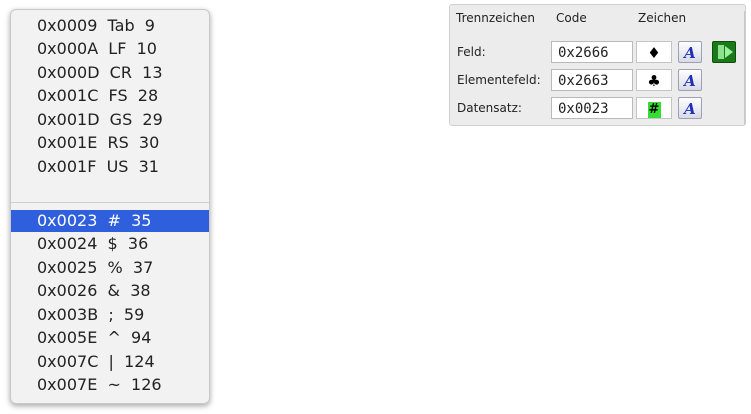  Describe the element at coordinates (110, 167) in the screenshot. I see `menu-item-us: 0x001F US 31` at that location.